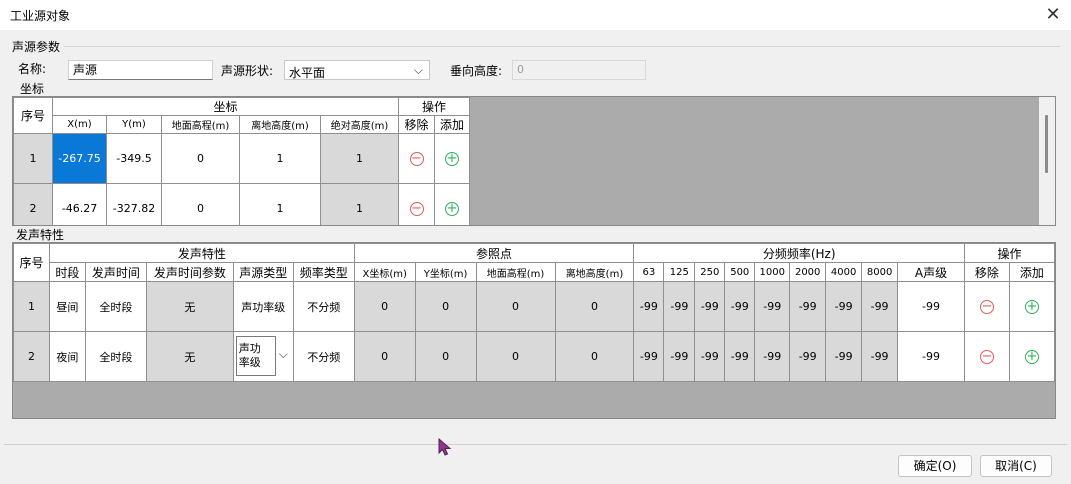 The width and height of the screenshot is (1071, 484). What do you see at coordinates (740, 272) in the screenshot?
I see `emission-header-freq-500: 500` at bounding box center [740, 272].